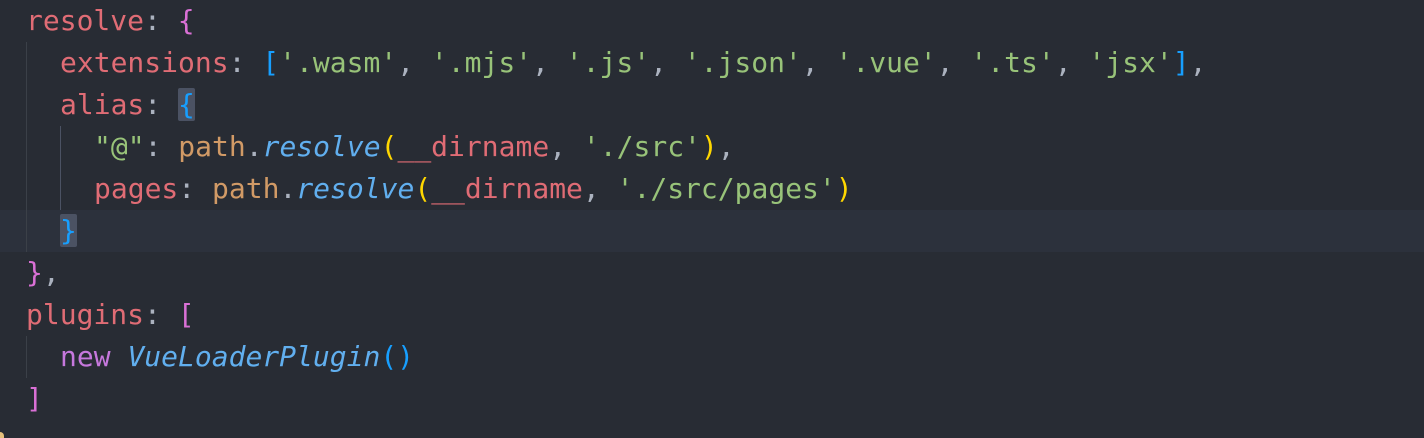 The height and width of the screenshot is (438, 1424). I want to click on alias-key: alias, so click(102, 104).